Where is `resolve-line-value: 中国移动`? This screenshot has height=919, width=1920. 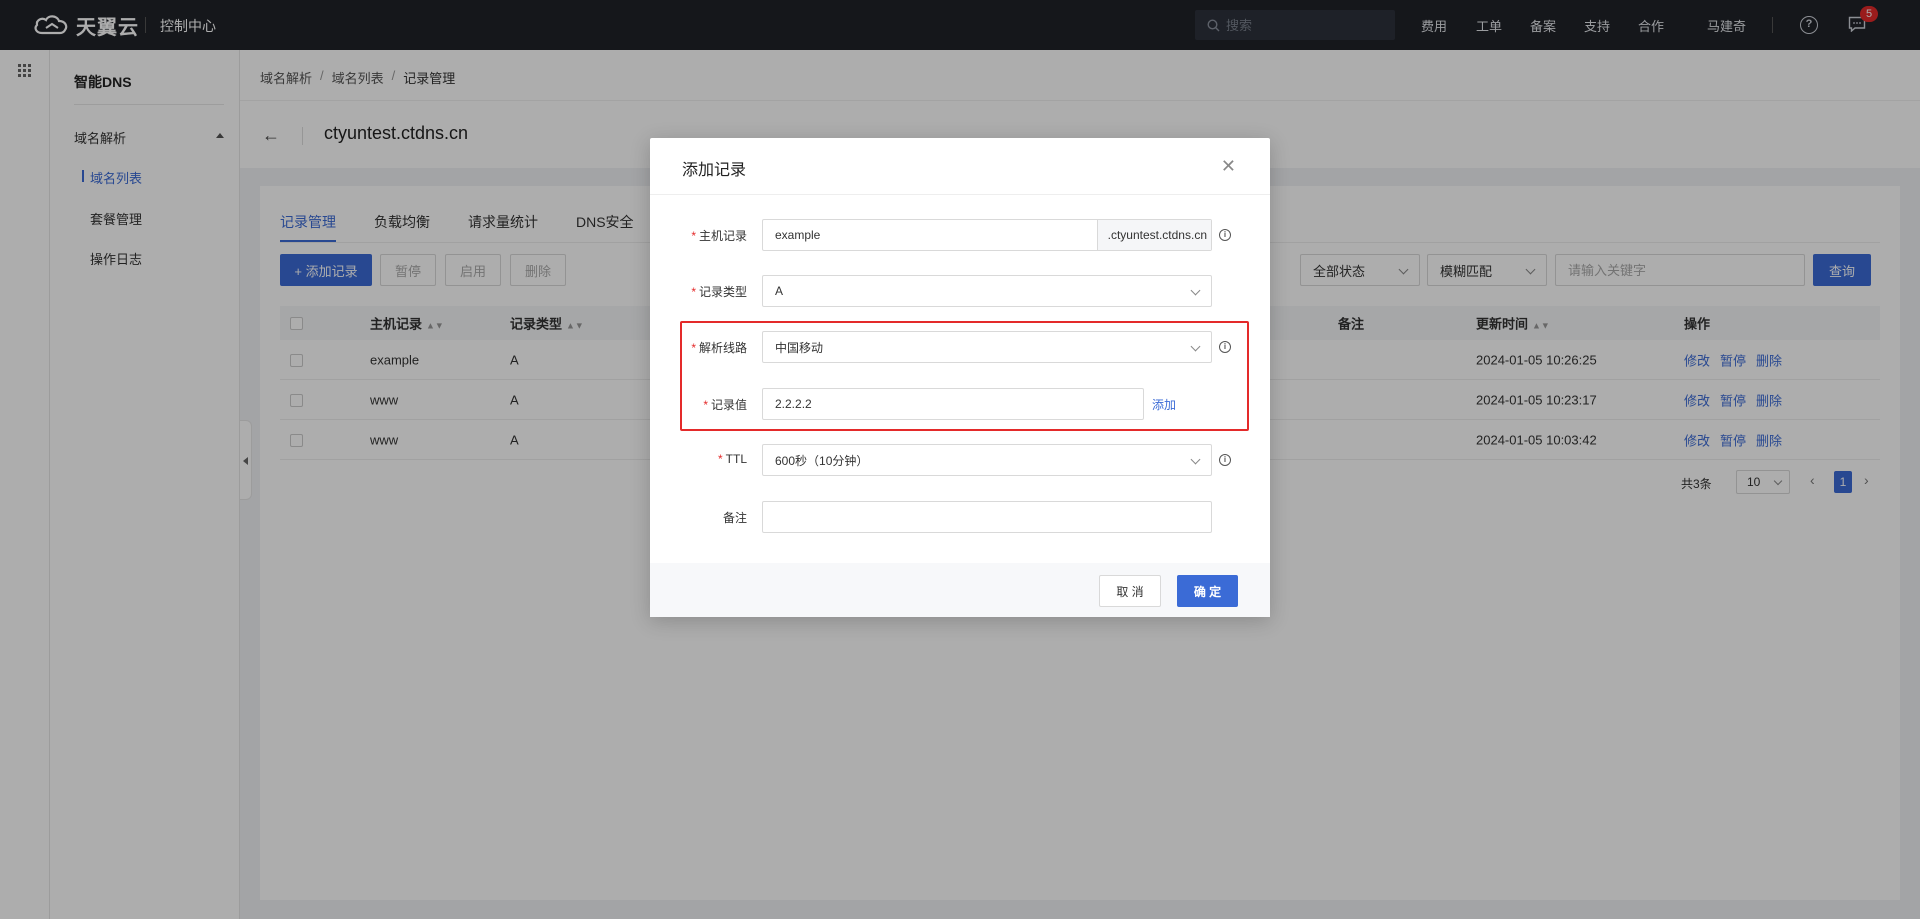 resolve-line-value: 中国移动 is located at coordinates (799, 347).